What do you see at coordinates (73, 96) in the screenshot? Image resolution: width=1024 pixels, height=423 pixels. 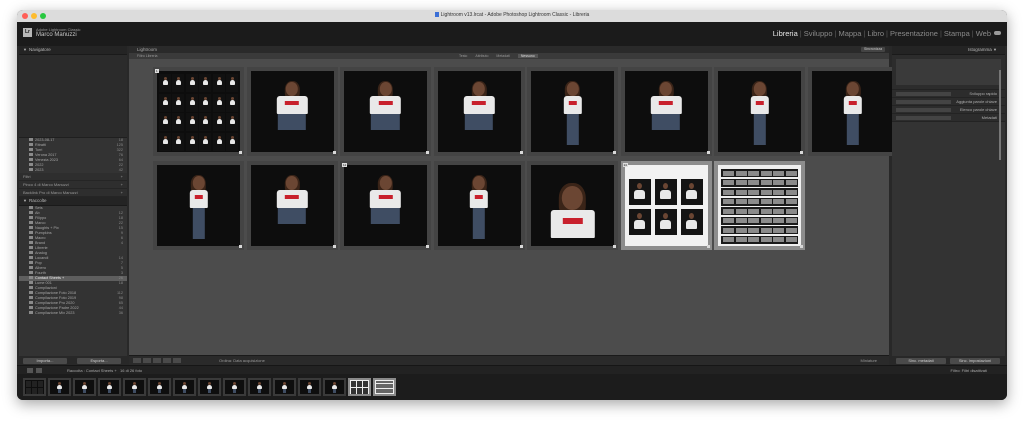 I see `navigator-preview` at bounding box center [73, 96].